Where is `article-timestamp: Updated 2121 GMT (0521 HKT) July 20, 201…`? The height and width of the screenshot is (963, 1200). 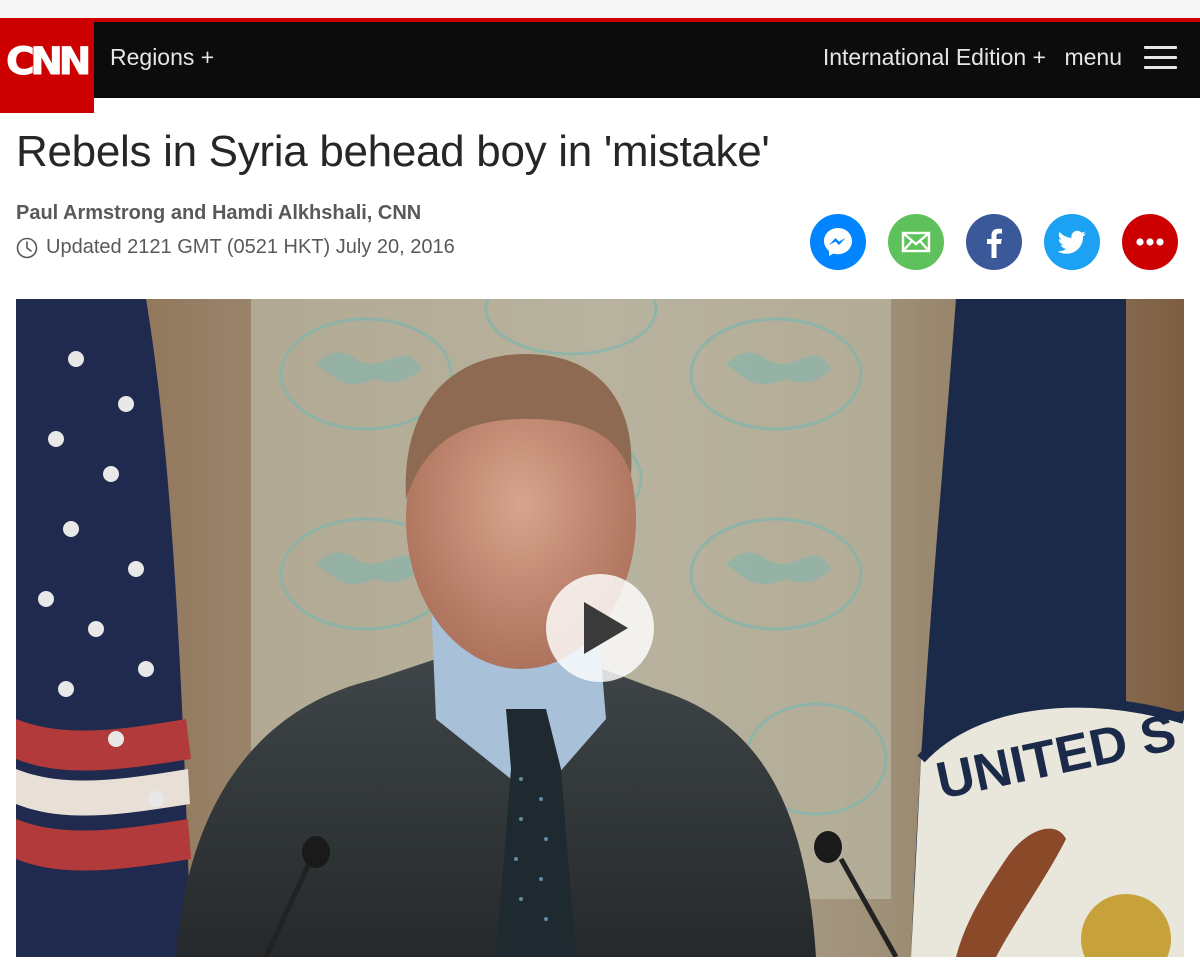
article-timestamp: Updated 2121 GMT (0521 HKT) July 20, 201… is located at coordinates (235, 247).